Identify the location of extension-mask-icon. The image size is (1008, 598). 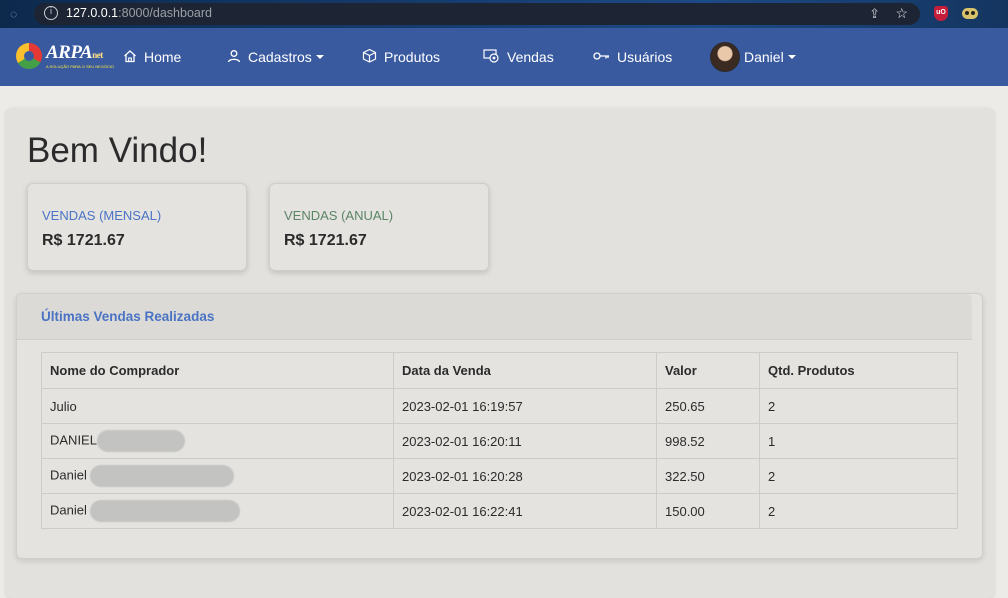
(970, 13).